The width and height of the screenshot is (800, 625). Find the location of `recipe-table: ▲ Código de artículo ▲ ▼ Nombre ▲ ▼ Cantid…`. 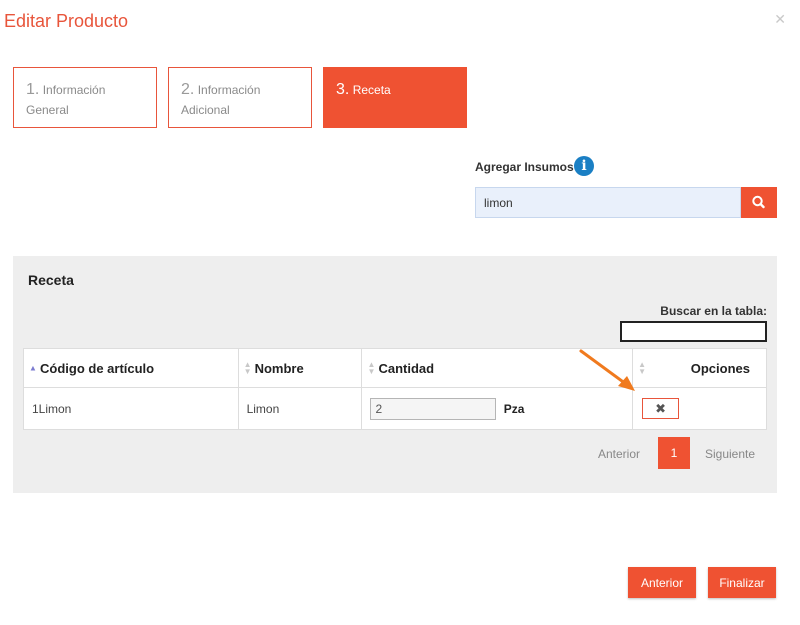

recipe-table: ▲ Código de artículo ▲ ▼ Nombre ▲ ▼ Cantid… is located at coordinates (395, 389).